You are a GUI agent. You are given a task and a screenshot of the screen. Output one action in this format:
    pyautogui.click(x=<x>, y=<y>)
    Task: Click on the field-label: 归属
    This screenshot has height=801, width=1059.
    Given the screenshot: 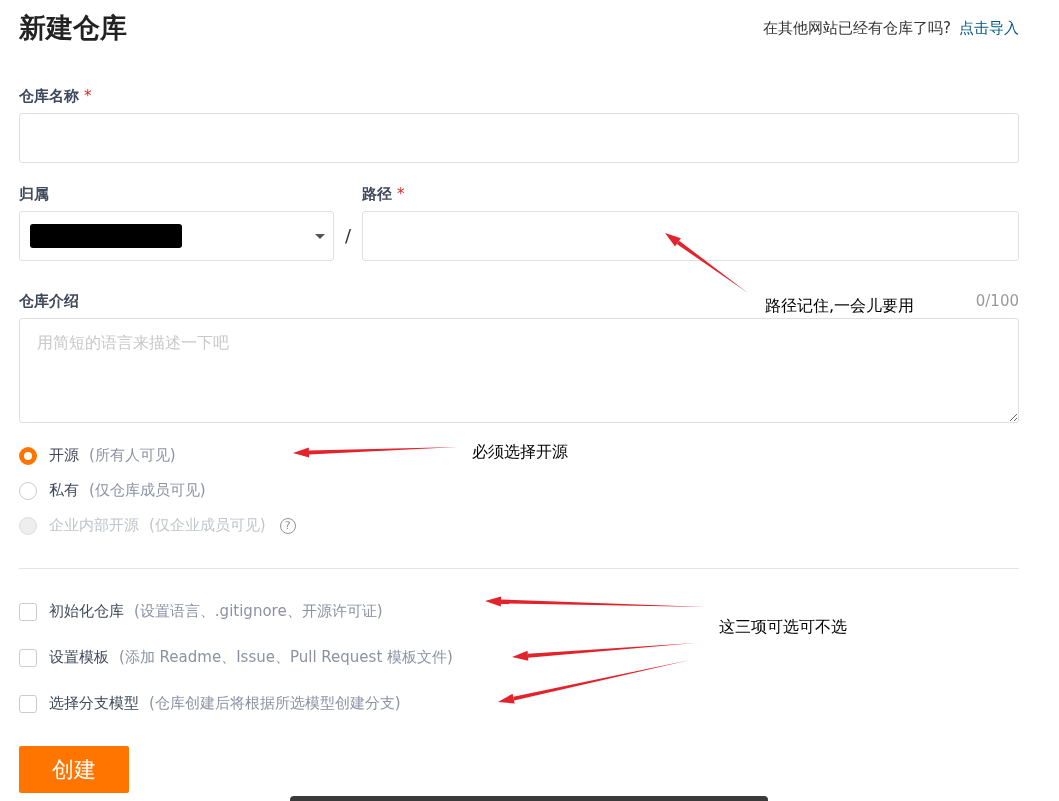 What is the action you would take?
    pyautogui.click(x=34, y=194)
    